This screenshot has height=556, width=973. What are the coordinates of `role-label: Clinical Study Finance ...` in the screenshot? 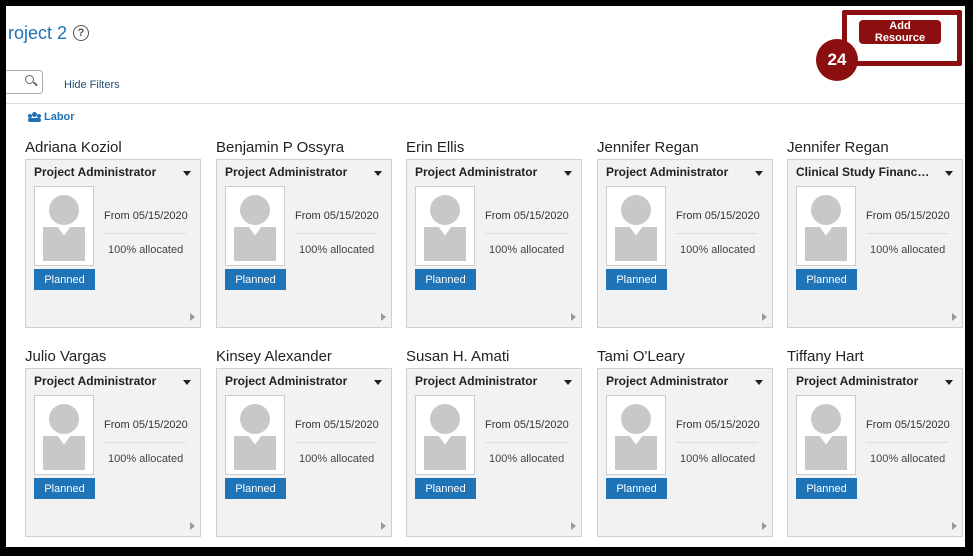 It's located at (866, 172).